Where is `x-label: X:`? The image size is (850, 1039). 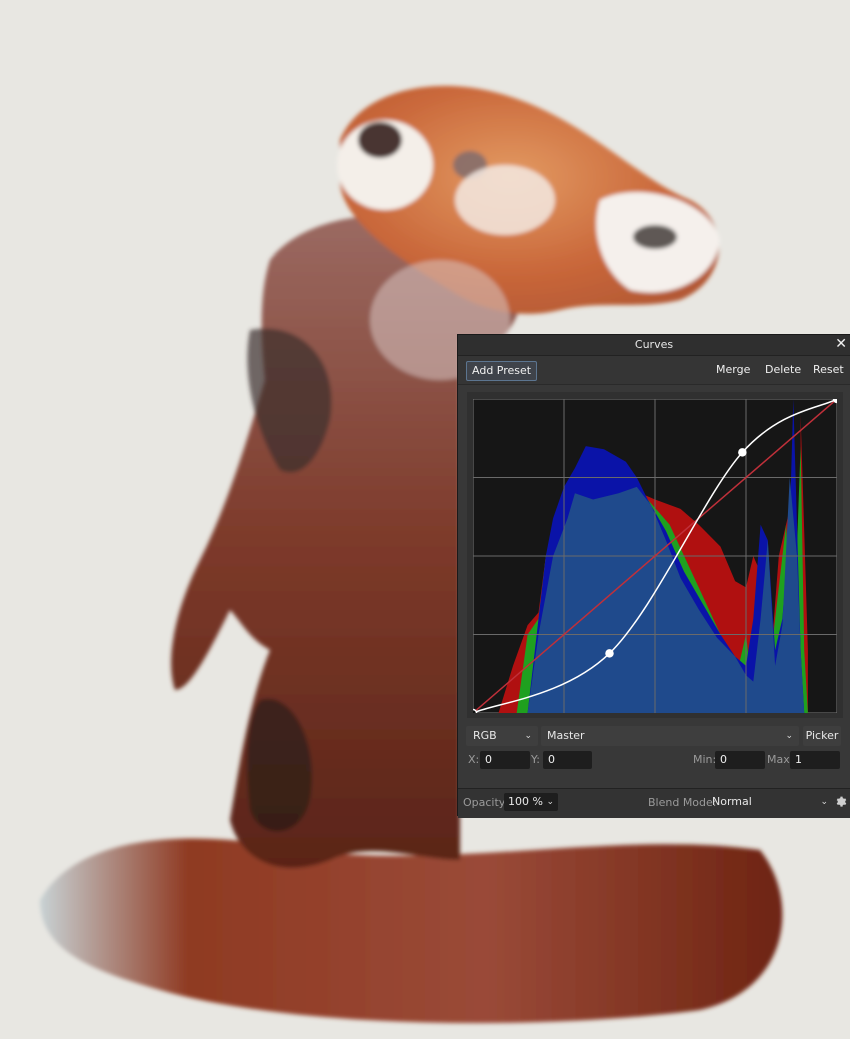
x-label: X: is located at coordinates (474, 759).